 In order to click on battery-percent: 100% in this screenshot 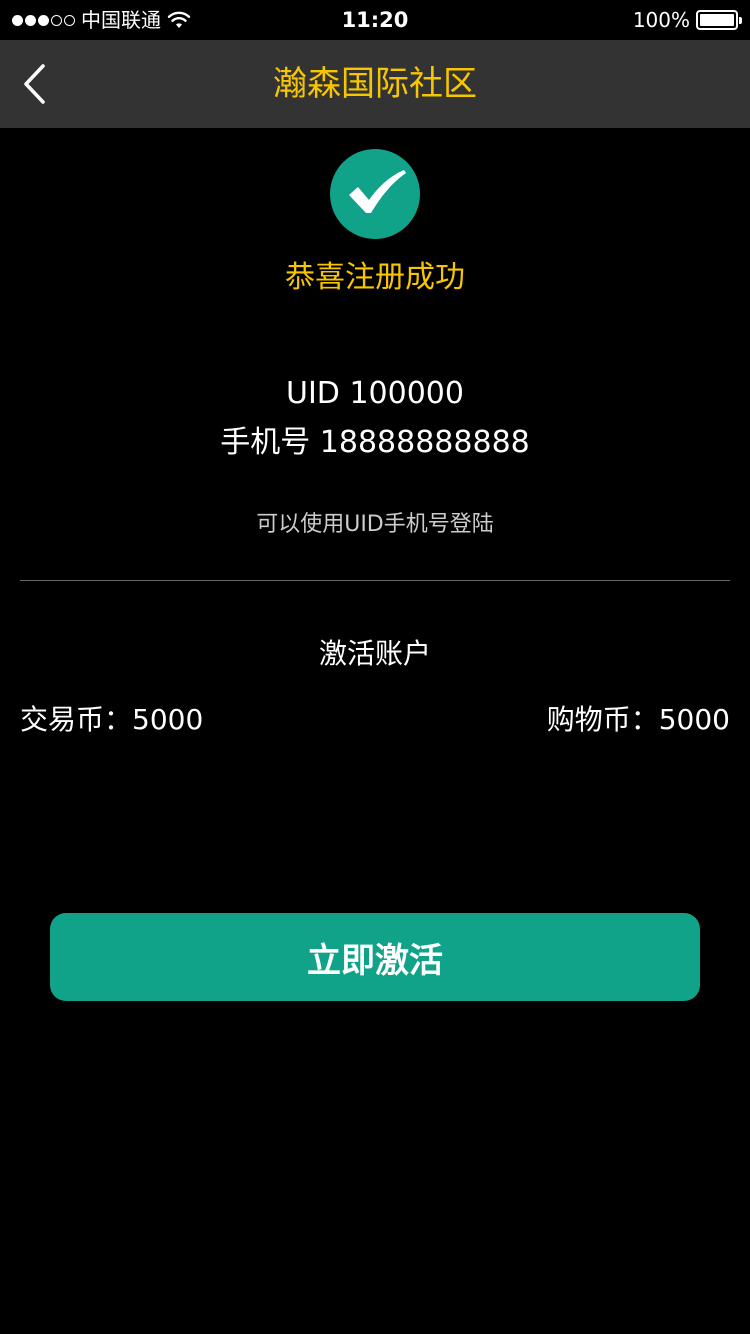, I will do `click(661, 20)`.